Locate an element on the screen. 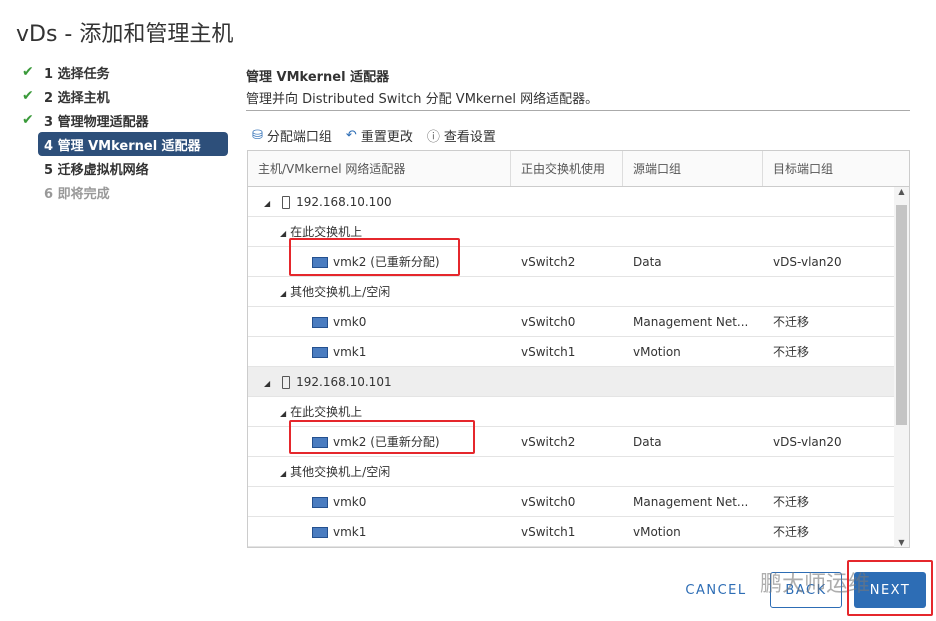 The width and height of the screenshot is (936, 621). network-icon: ⛁ is located at coordinates (257, 135).